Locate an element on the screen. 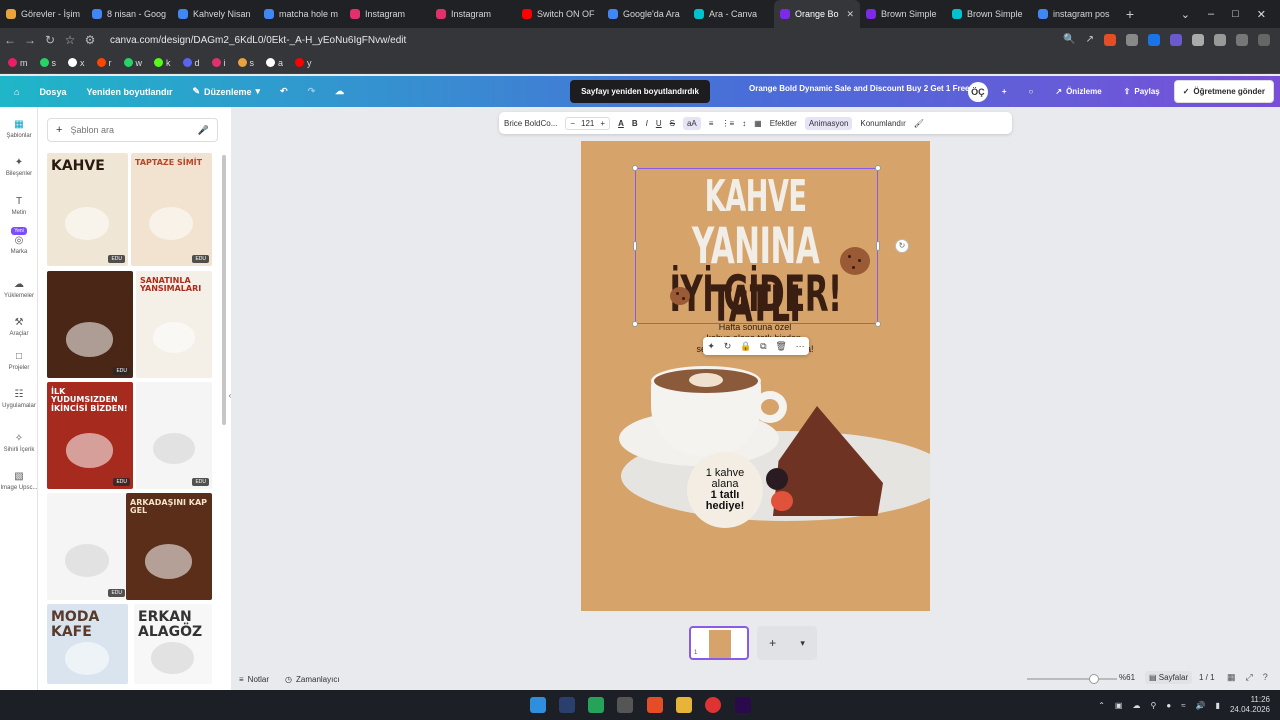 The width and height of the screenshot is (1280, 720). app-icon is located at coordinates (625, 705).